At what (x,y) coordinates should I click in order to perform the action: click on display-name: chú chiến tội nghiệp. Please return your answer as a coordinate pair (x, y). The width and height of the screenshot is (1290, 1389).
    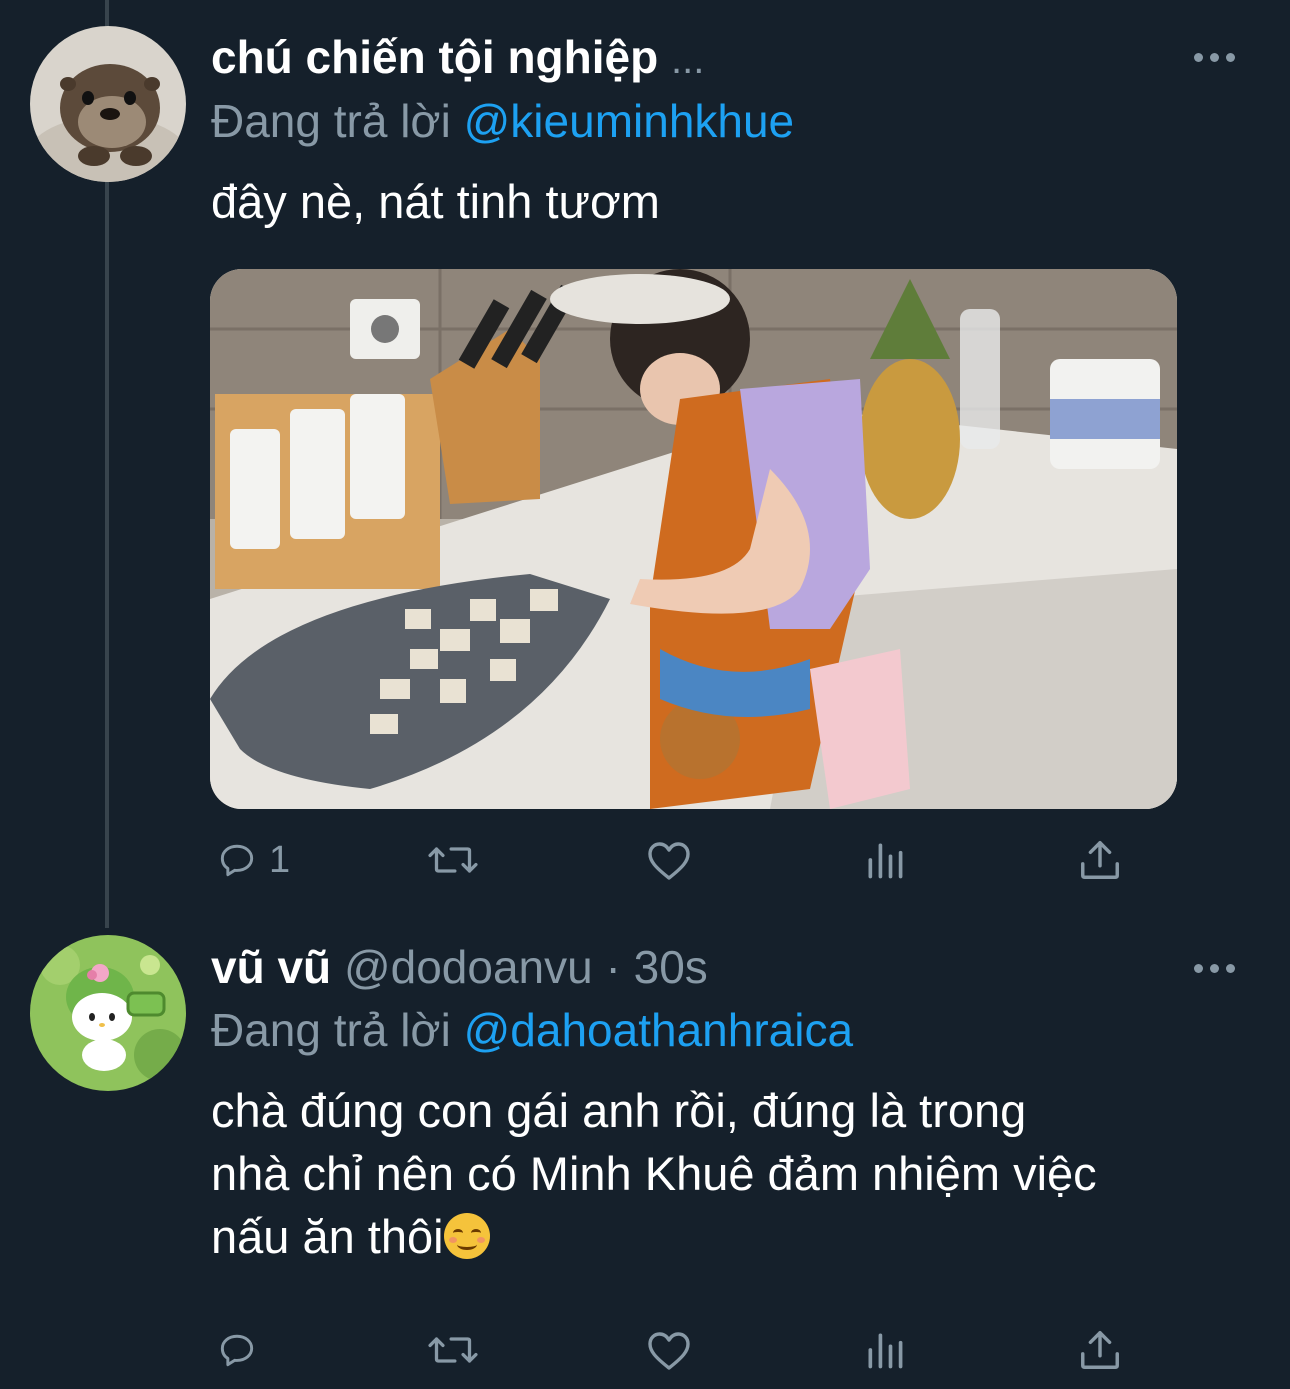
    Looking at the image, I should click on (434, 57).